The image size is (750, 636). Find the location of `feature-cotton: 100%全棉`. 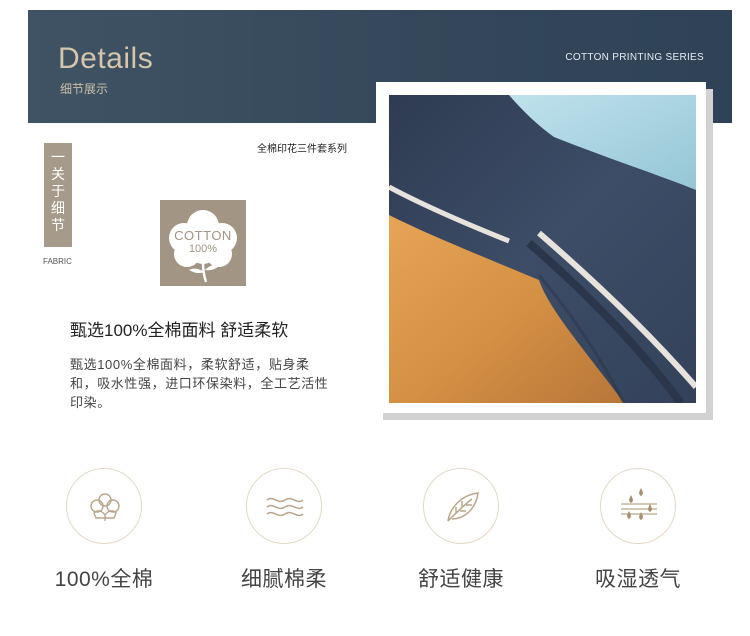

feature-cotton: 100%全棉 is located at coordinates (104, 530).